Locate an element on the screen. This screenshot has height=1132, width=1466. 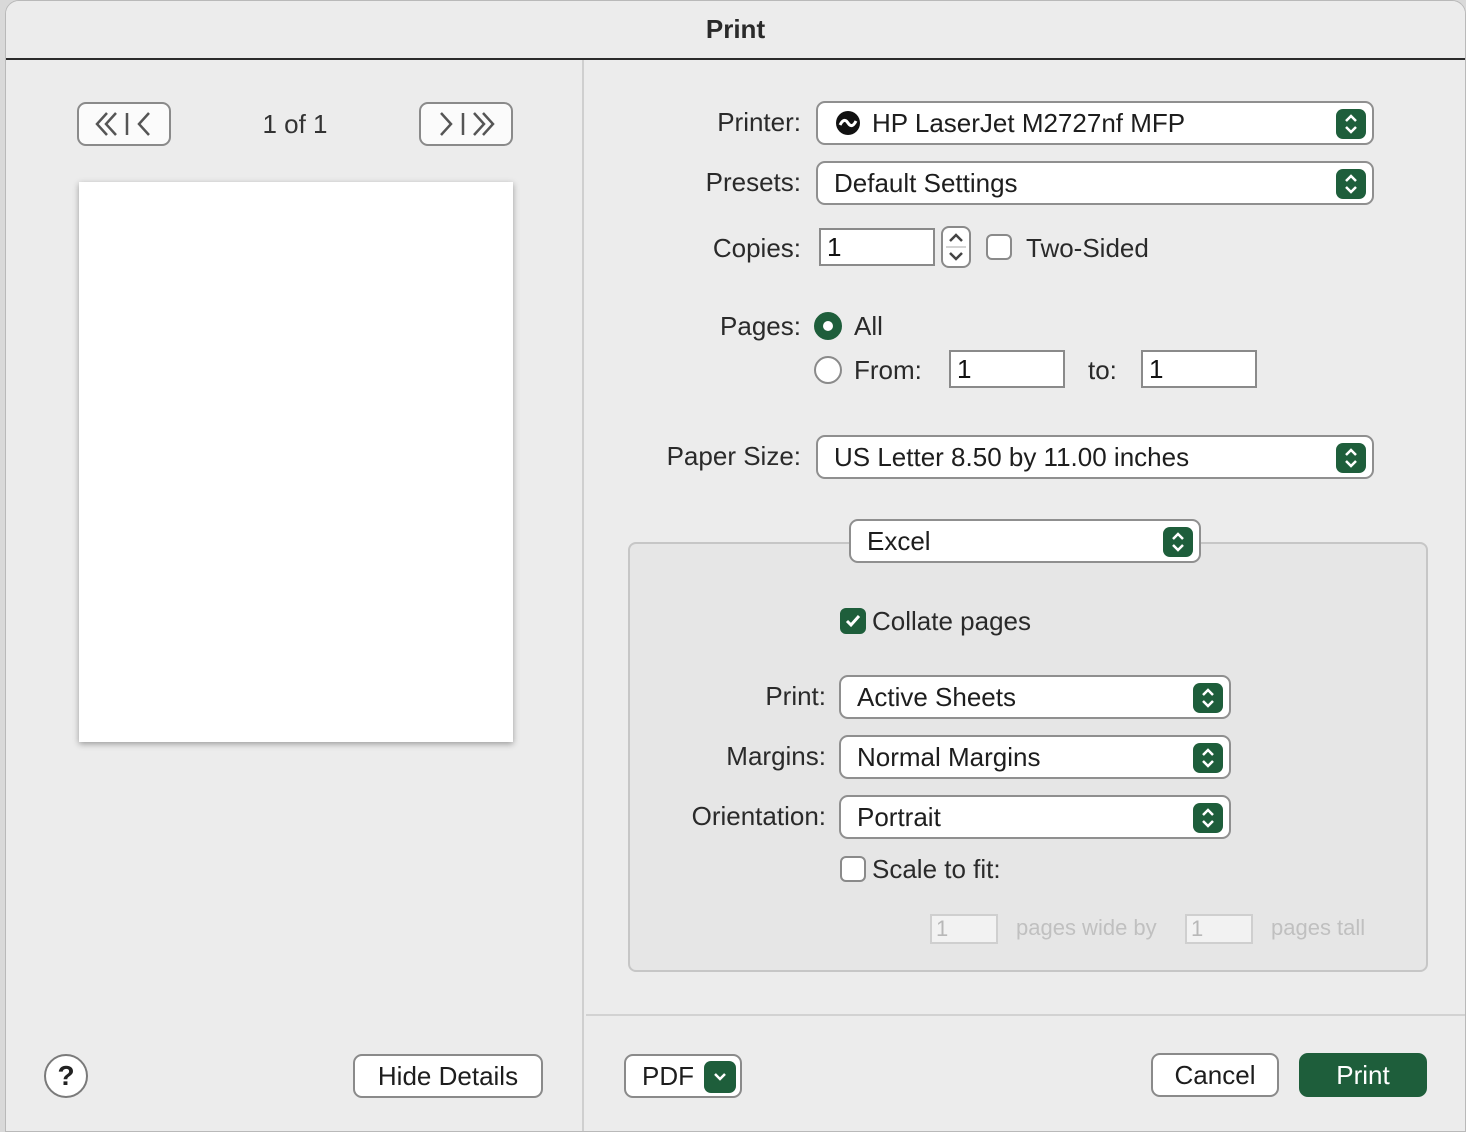
pages-to-label: to: is located at coordinates (1102, 370).